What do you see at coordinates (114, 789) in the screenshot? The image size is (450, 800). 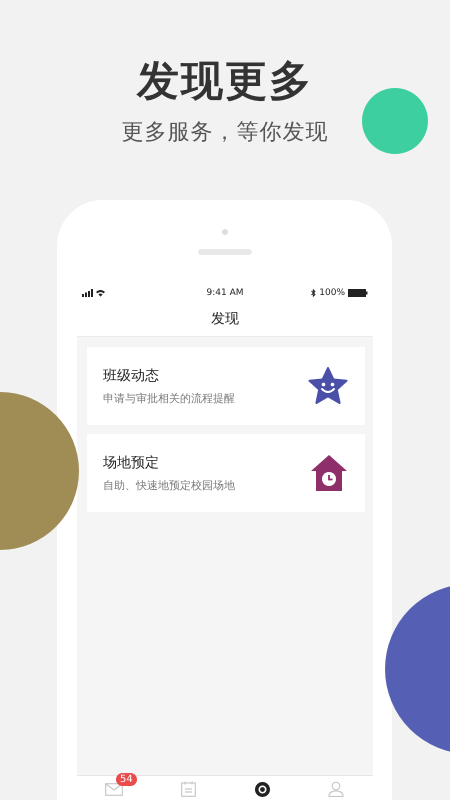 I see `mail-icon` at bounding box center [114, 789].